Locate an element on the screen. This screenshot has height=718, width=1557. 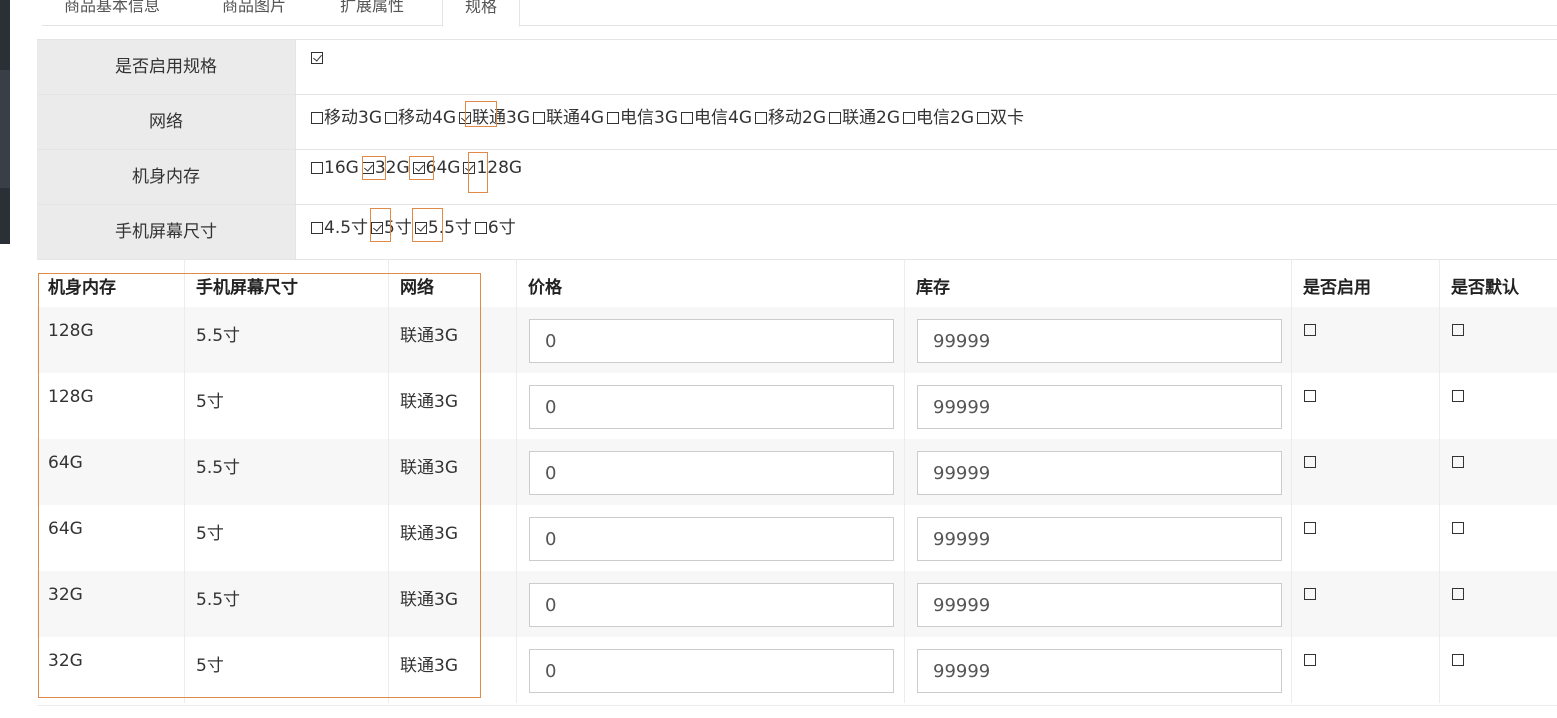
spec-option: 电信3G is located at coordinates (642, 115).